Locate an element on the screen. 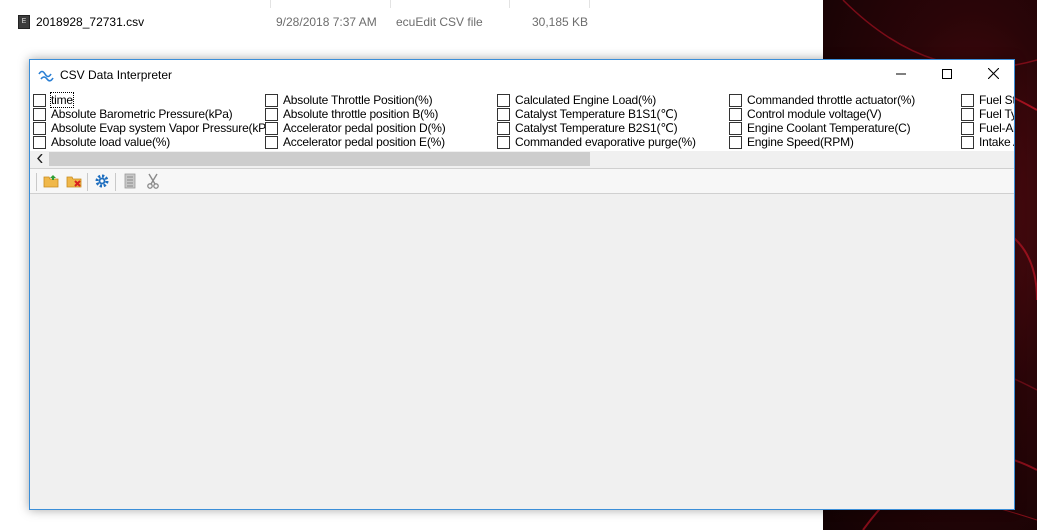 The image size is (1037, 530). scrollbar-thumb is located at coordinates (319, 159).